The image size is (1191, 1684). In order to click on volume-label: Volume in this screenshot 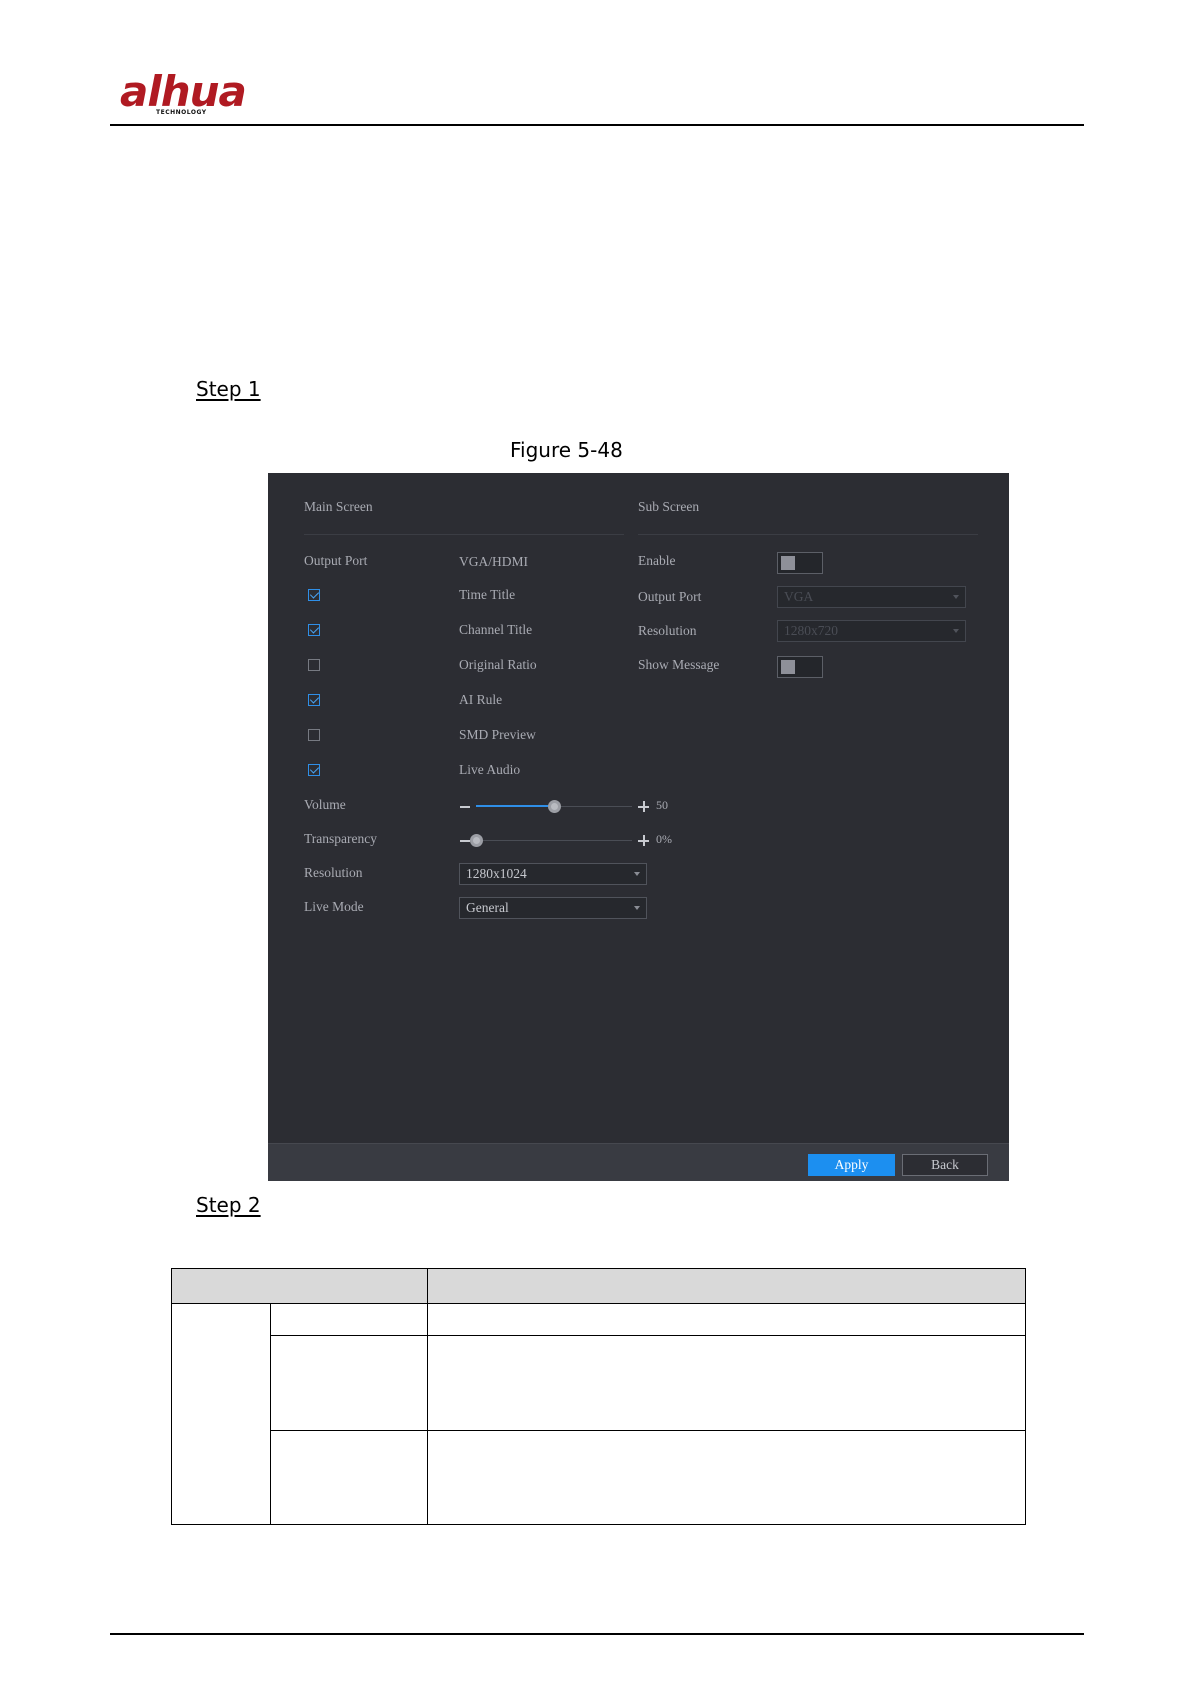, I will do `click(325, 804)`.